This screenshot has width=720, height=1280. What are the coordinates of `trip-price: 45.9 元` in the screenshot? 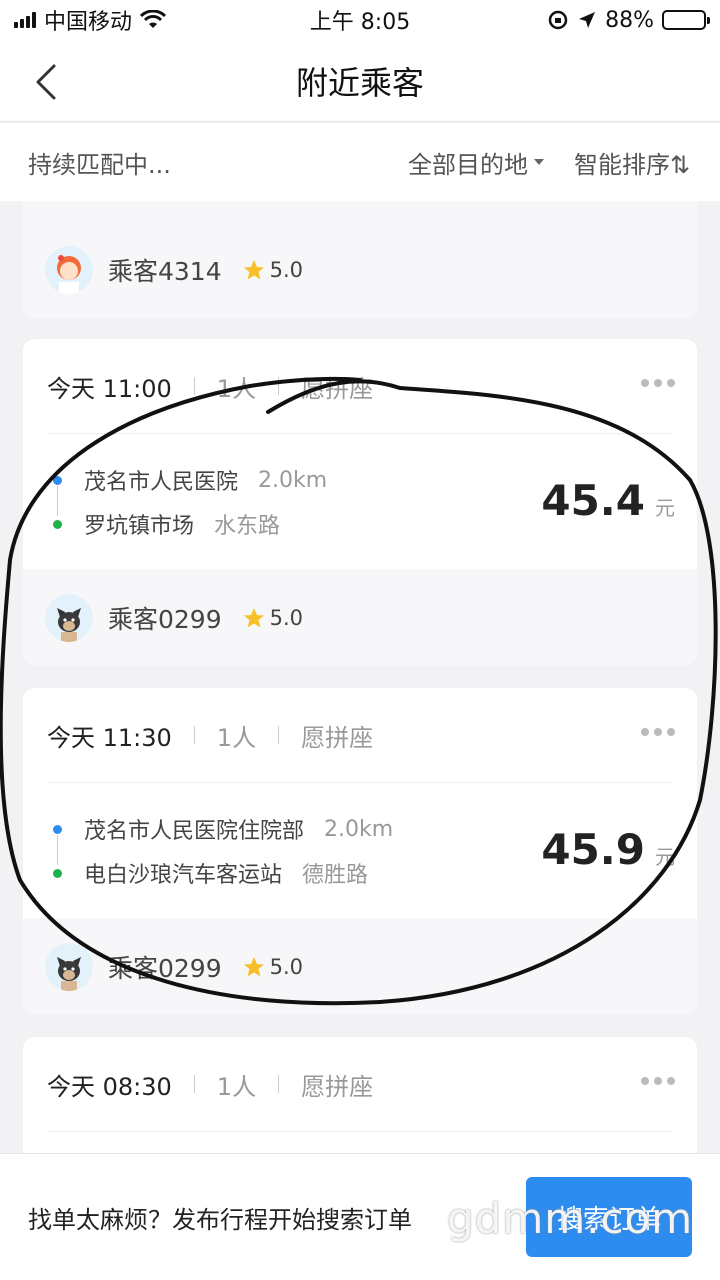 It's located at (608, 849).